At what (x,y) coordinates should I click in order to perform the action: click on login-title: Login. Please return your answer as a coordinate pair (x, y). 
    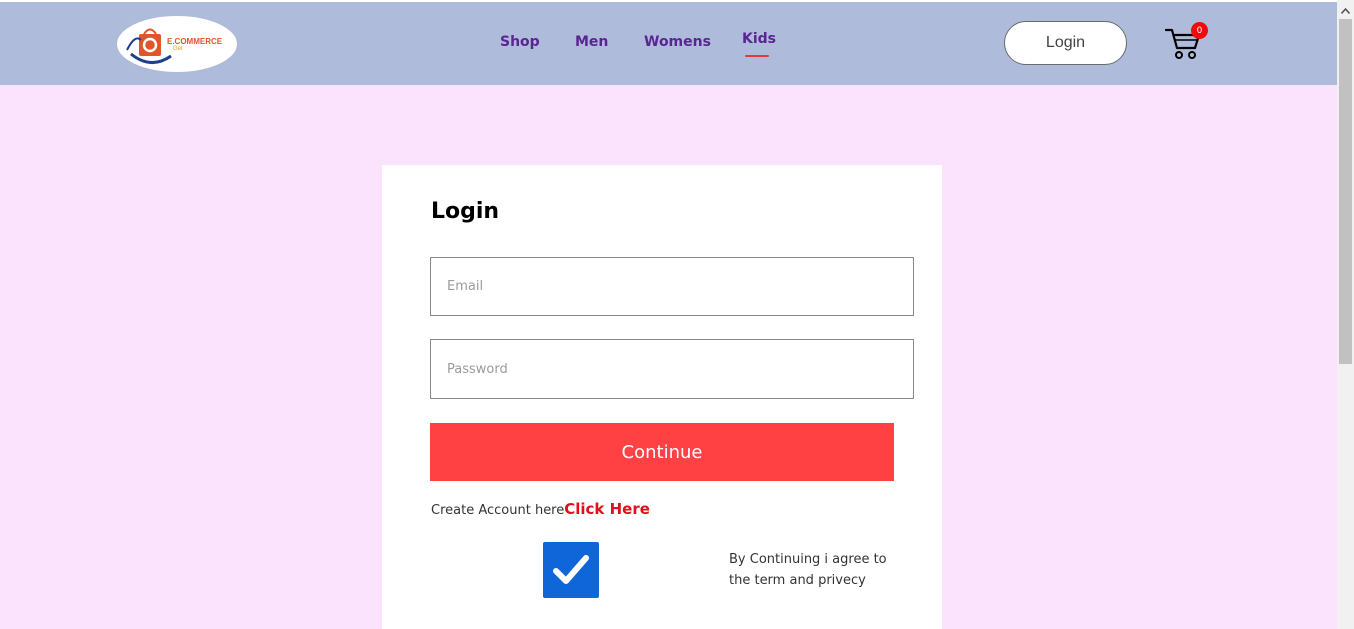
    Looking at the image, I should click on (465, 211).